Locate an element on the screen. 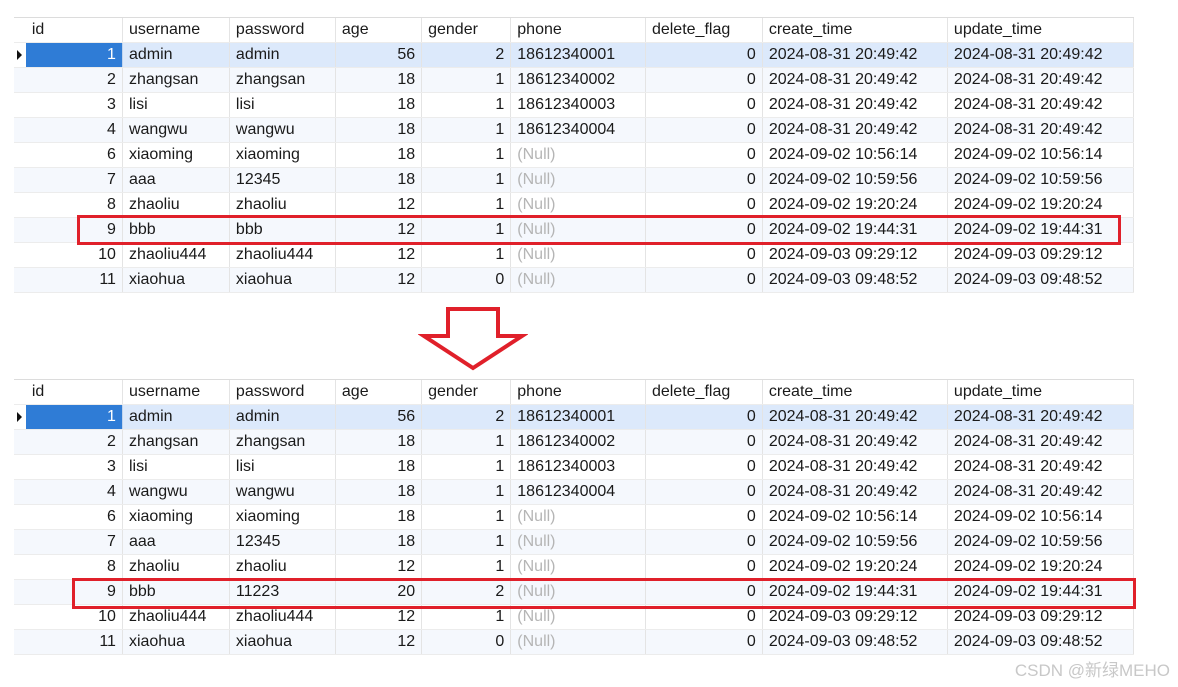 The width and height of the screenshot is (1178, 687). id-cell: 7 is located at coordinates (74, 542).